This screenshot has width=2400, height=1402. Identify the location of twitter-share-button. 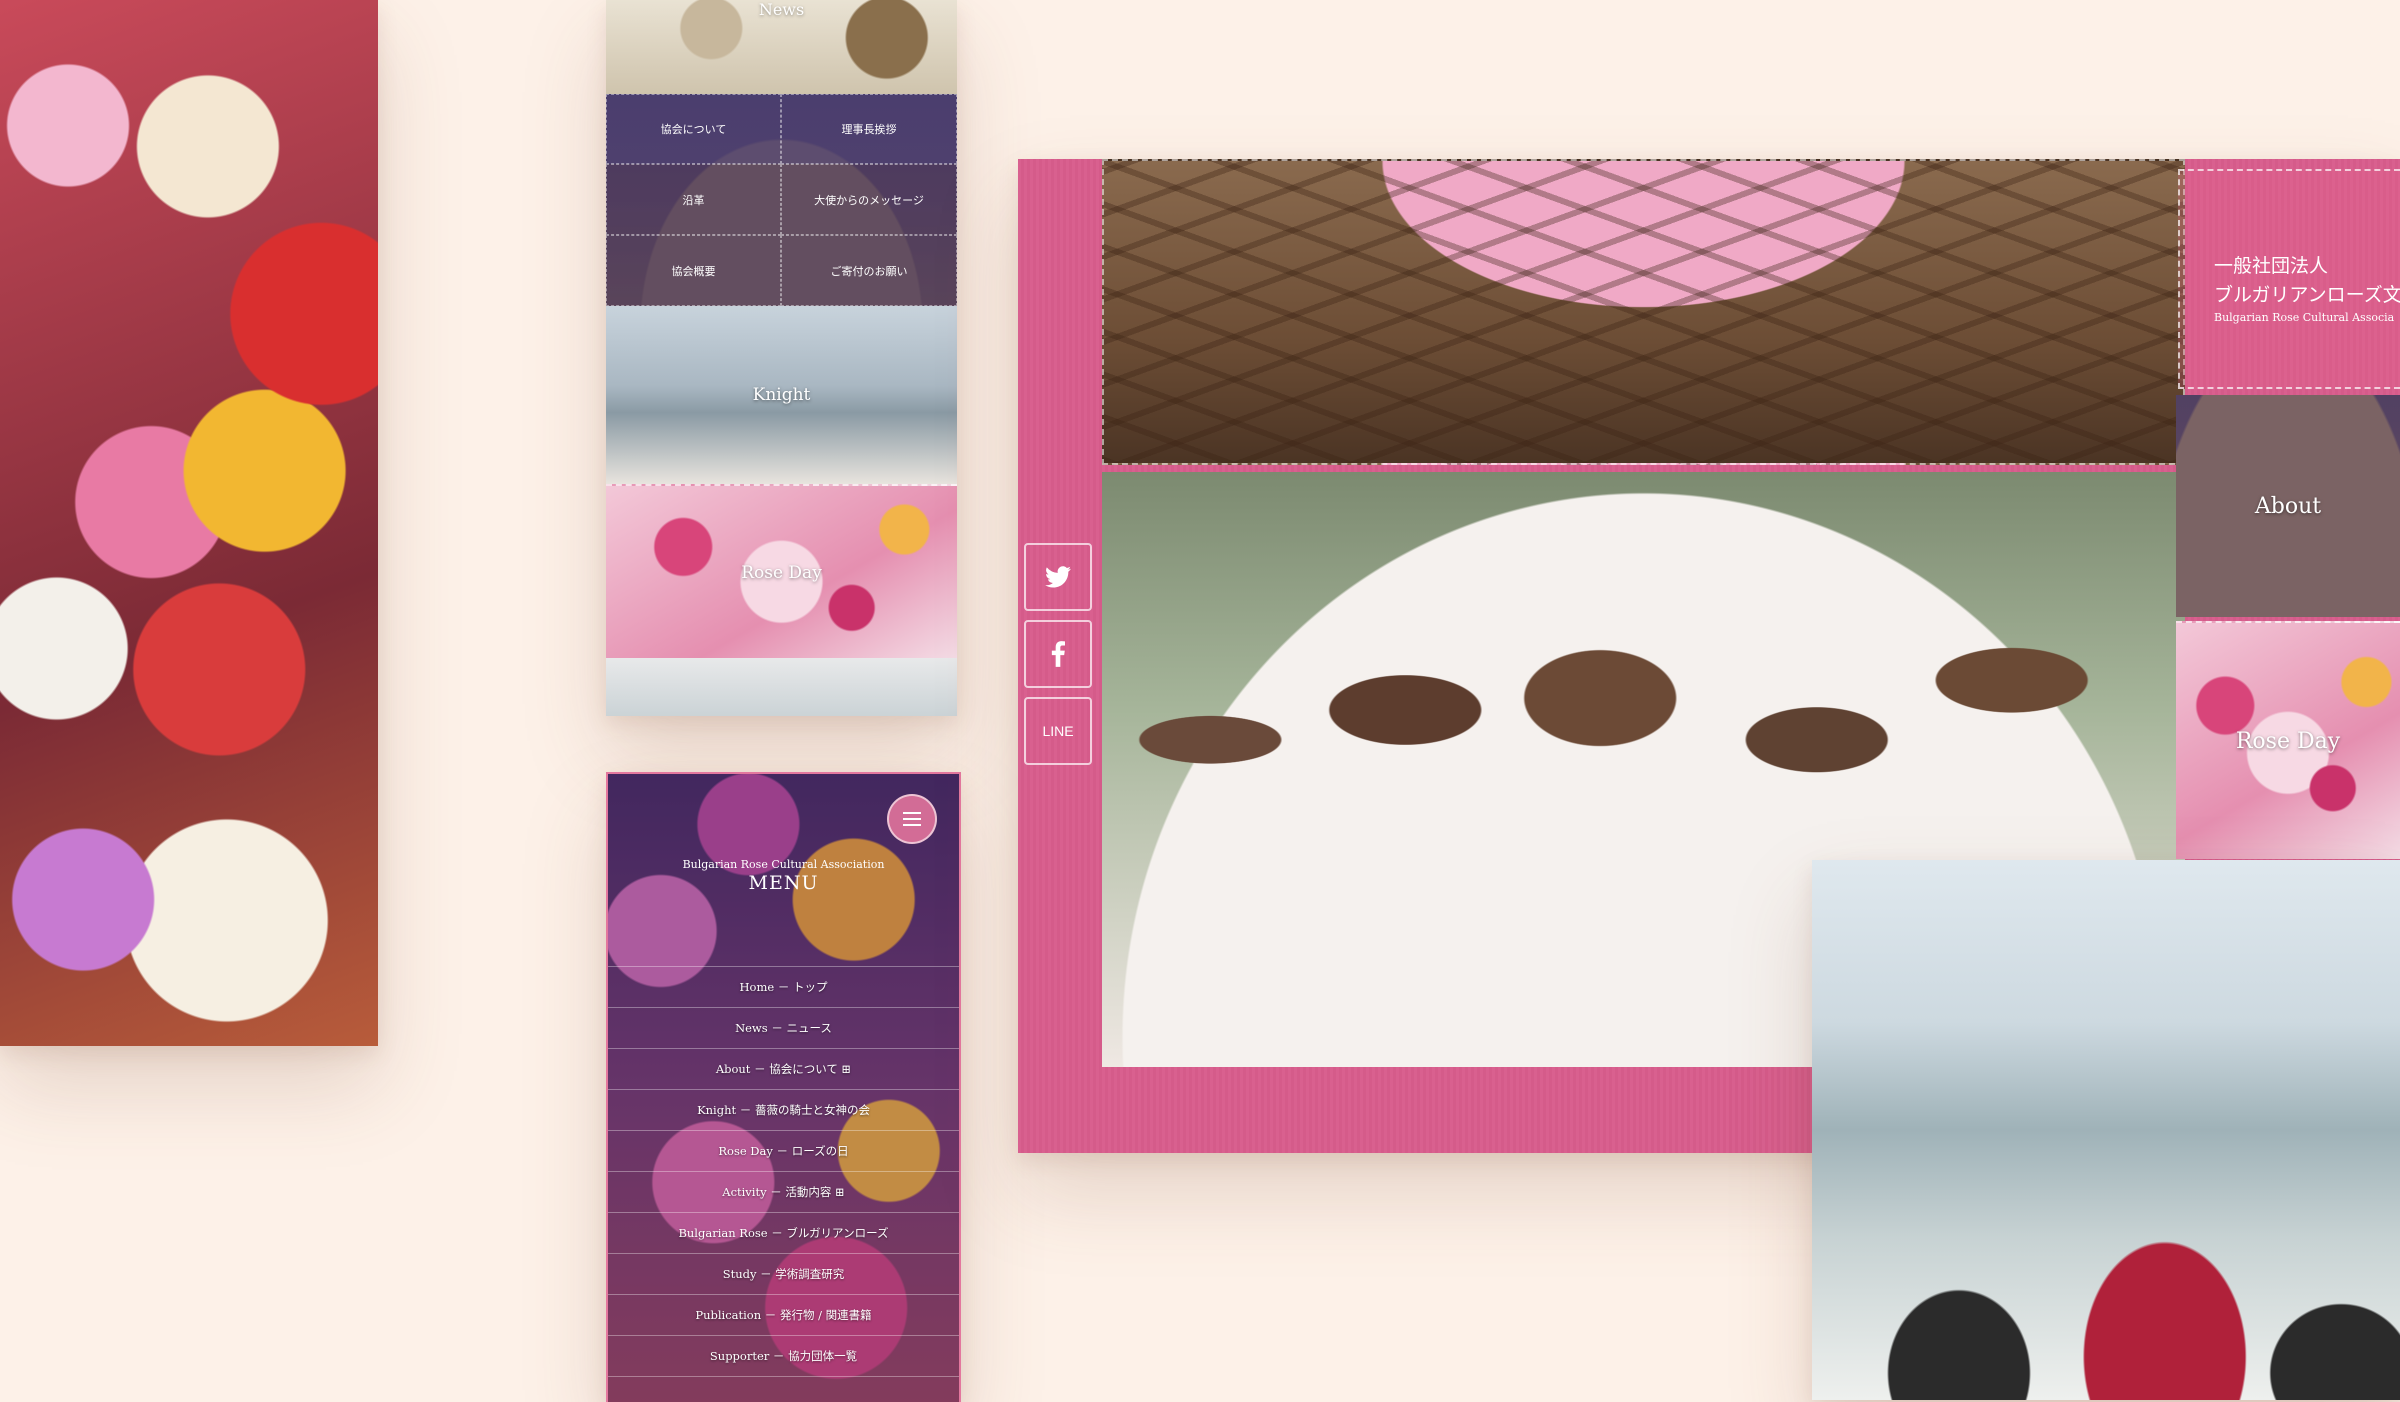
(1058, 577).